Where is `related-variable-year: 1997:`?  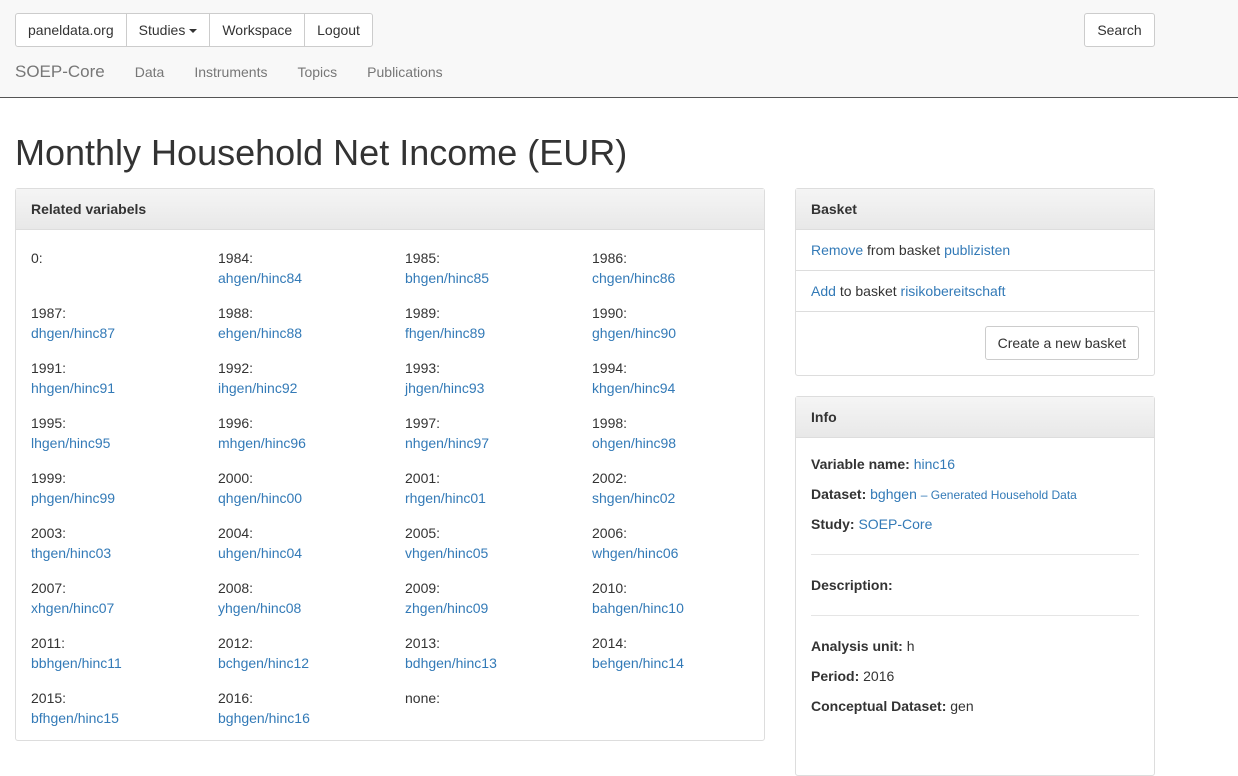
related-variable-year: 1997: is located at coordinates (423, 423).